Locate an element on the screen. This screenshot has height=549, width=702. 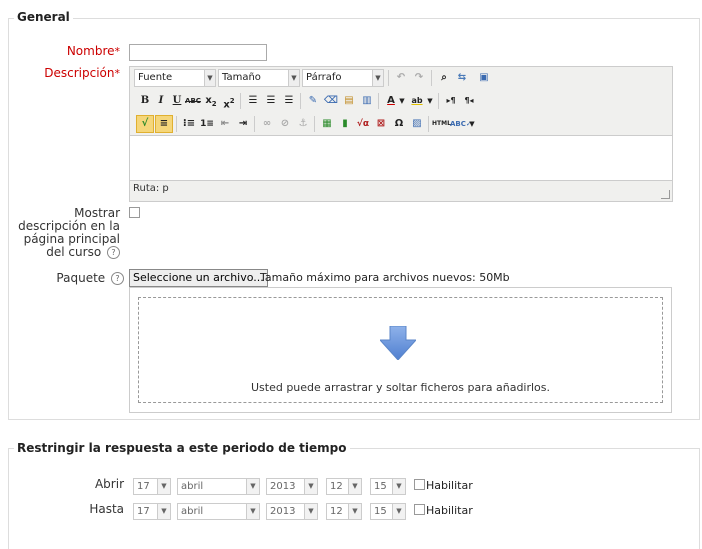
until-label: Hasta is located at coordinates (106, 509).